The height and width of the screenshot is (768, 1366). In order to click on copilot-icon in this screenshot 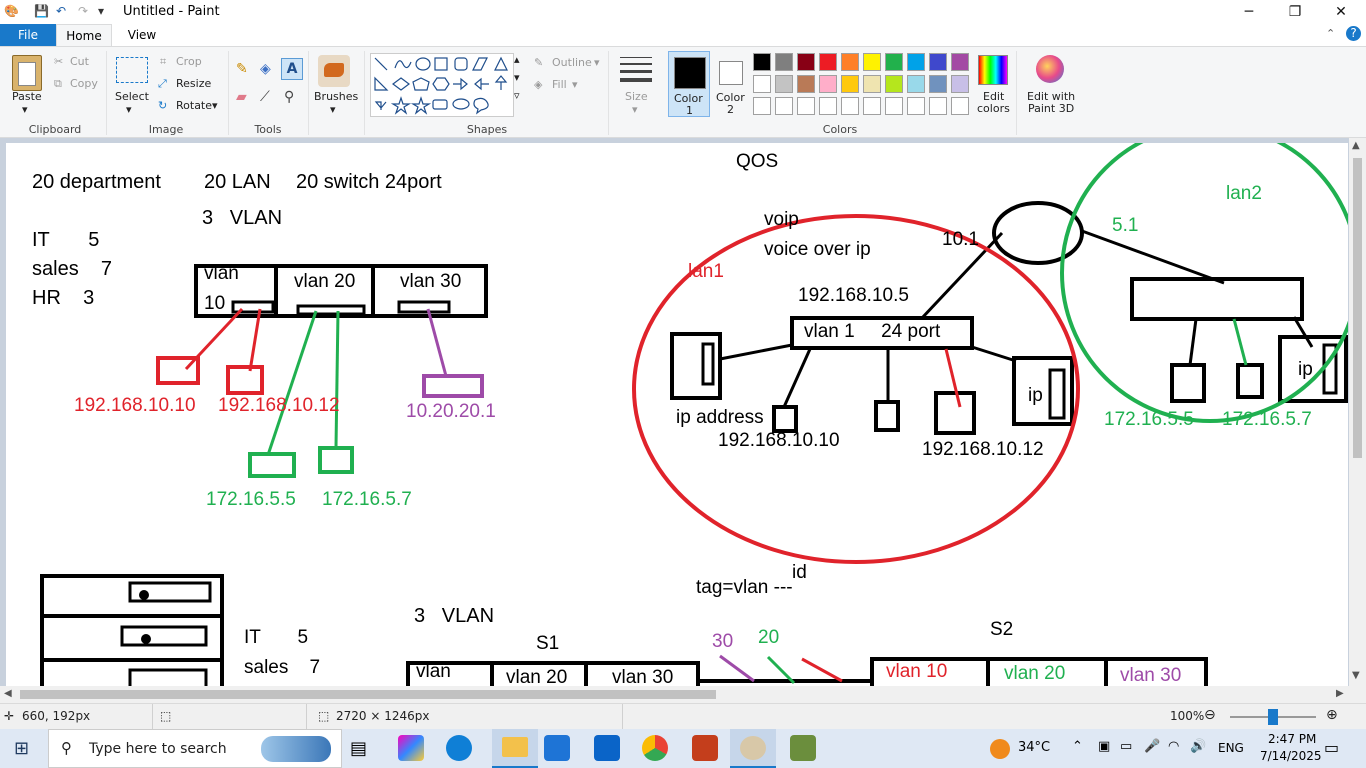, I will do `click(411, 748)`.